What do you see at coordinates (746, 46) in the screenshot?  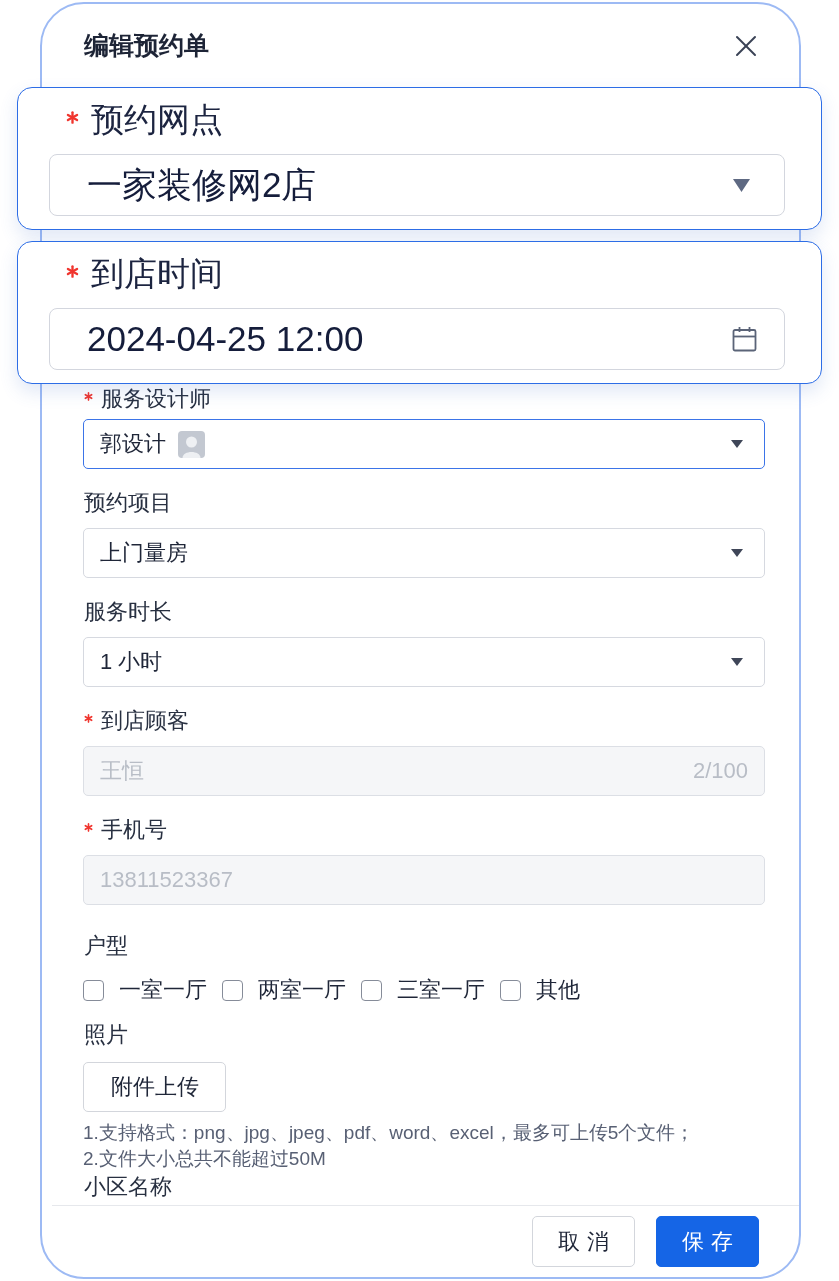 I see `close-icon` at bounding box center [746, 46].